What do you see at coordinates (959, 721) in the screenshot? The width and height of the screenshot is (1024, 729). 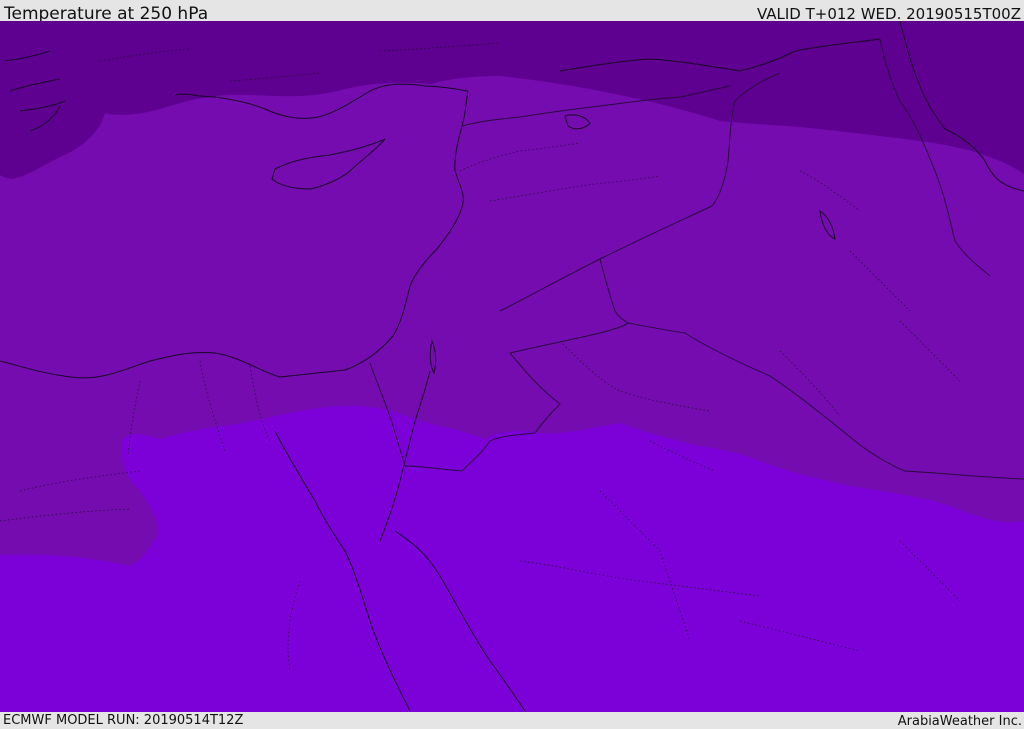 I see `credit-label: ArabiaWeather Inc.` at bounding box center [959, 721].